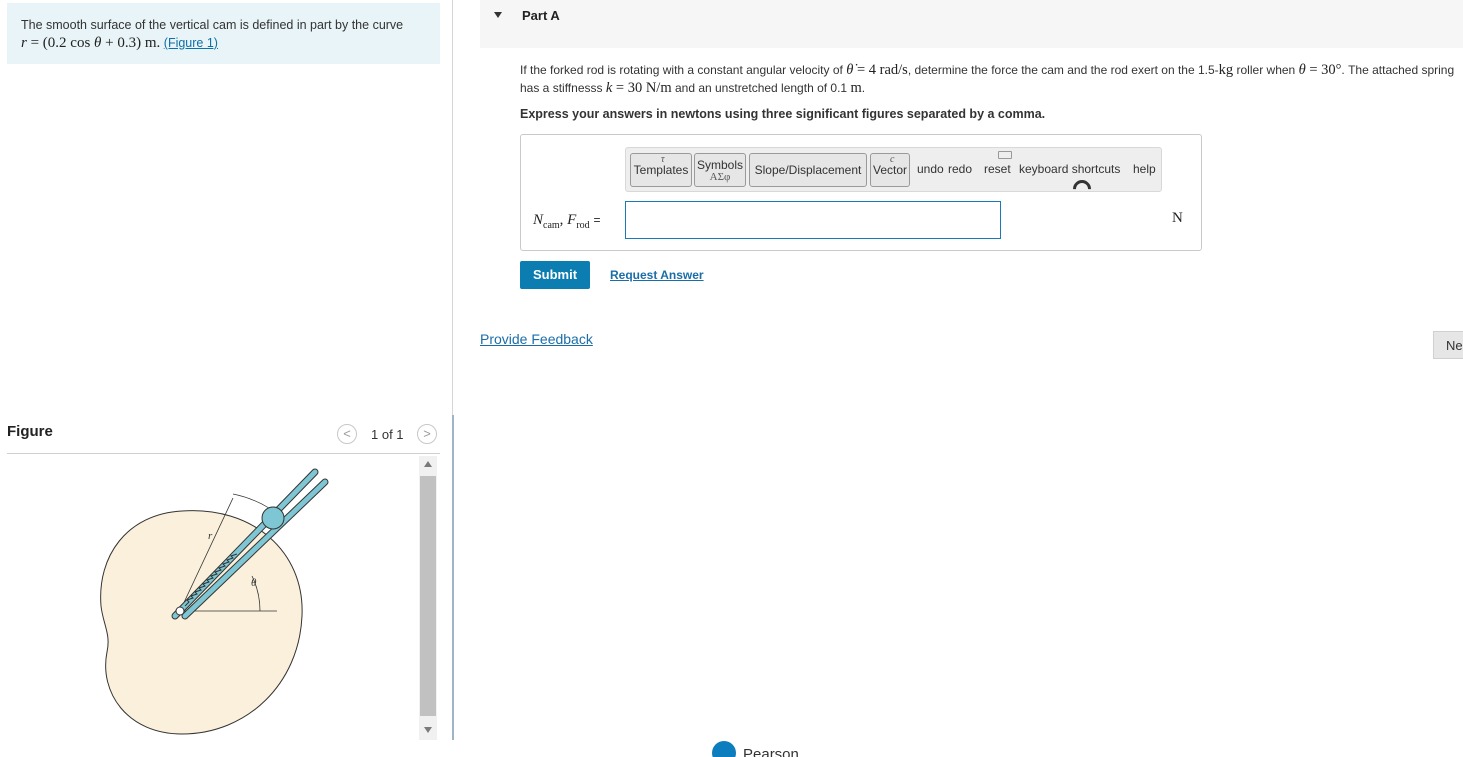 The image size is (1463, 757). I want to click on angle-value: θ = 30°, so click(1320, 70).